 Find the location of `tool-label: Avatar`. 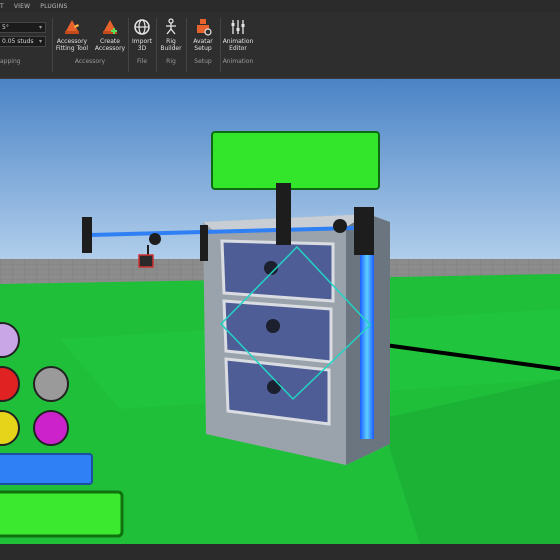

tool-label: Avatar is located at coordinates (203, 41).